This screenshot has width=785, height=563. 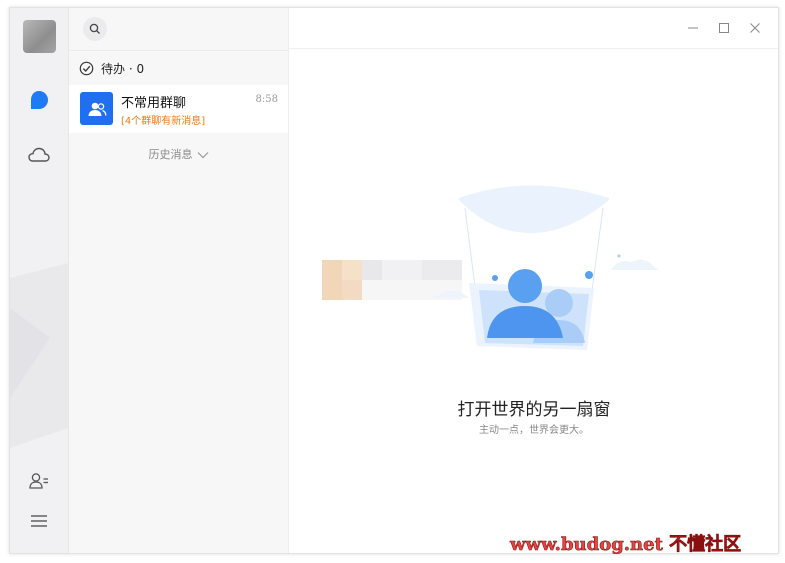 I want to click on empty-state-illustration, so click(x=490, y=267).